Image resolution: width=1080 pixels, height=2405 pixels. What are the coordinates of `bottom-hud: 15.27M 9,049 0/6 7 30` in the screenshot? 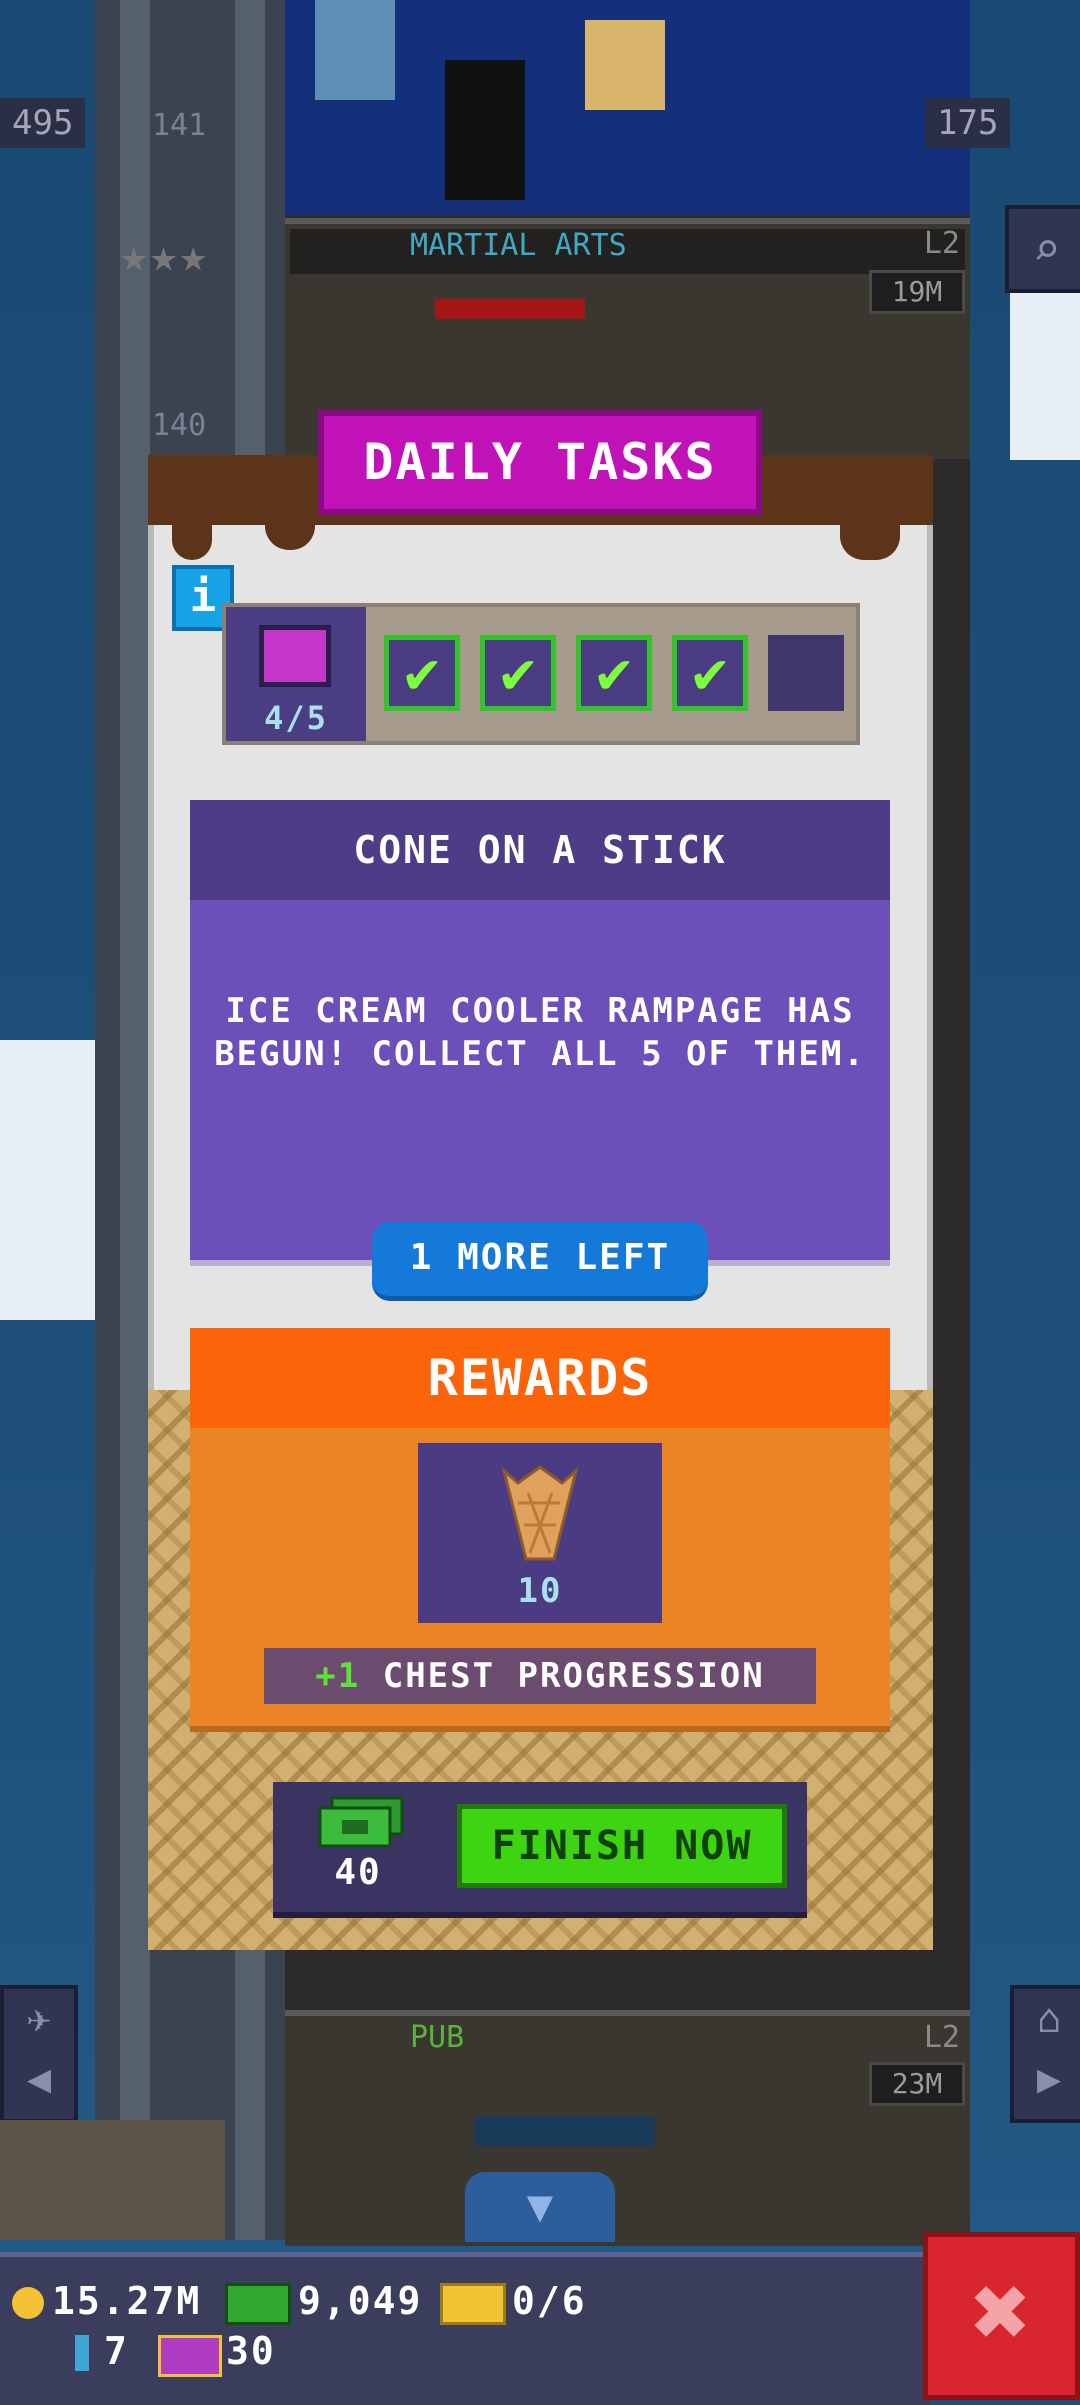 It's located at (465, 2328).